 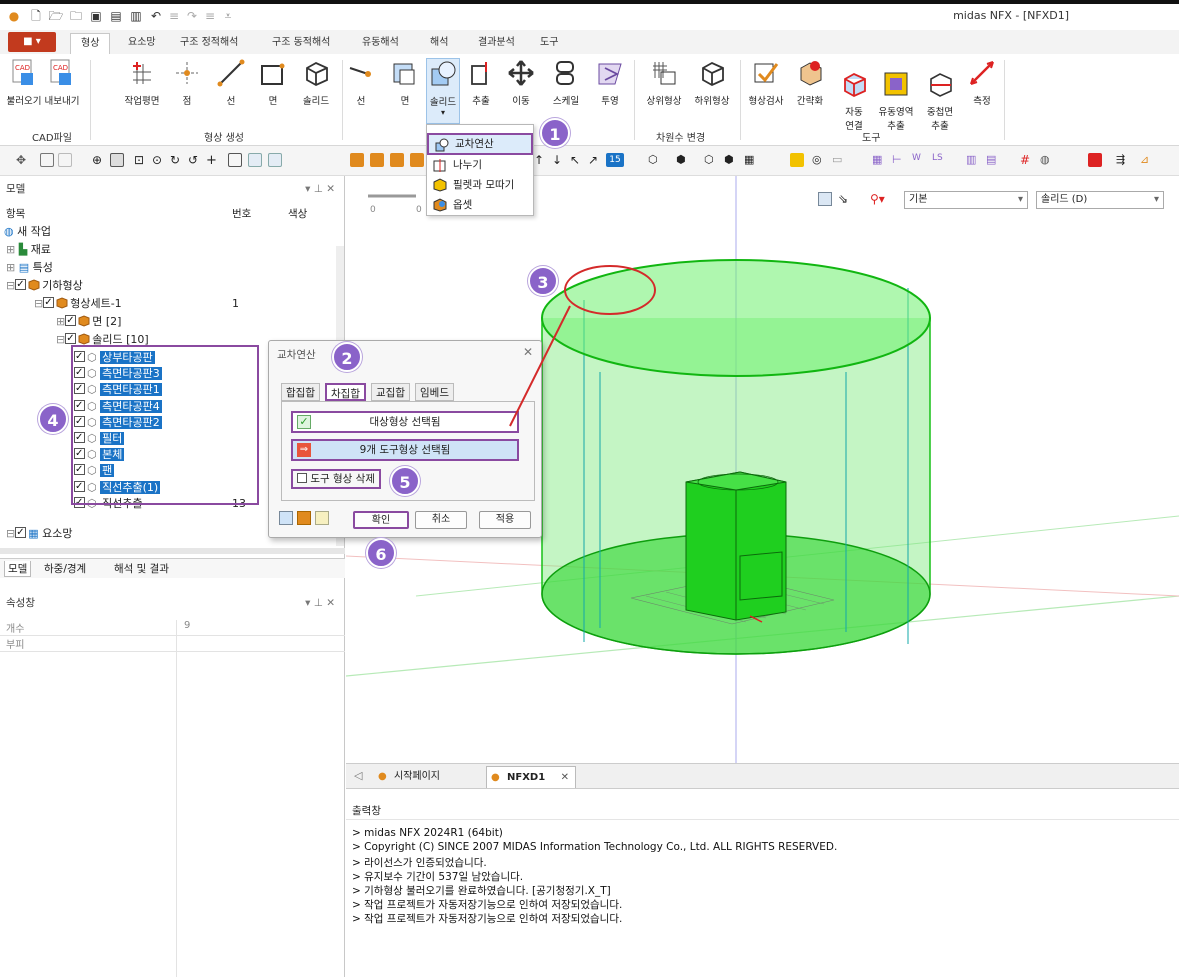 What do you see at coordinates (540, 366) in the screenshot?
I see `callout-connector` at bounding box center [540, 366].